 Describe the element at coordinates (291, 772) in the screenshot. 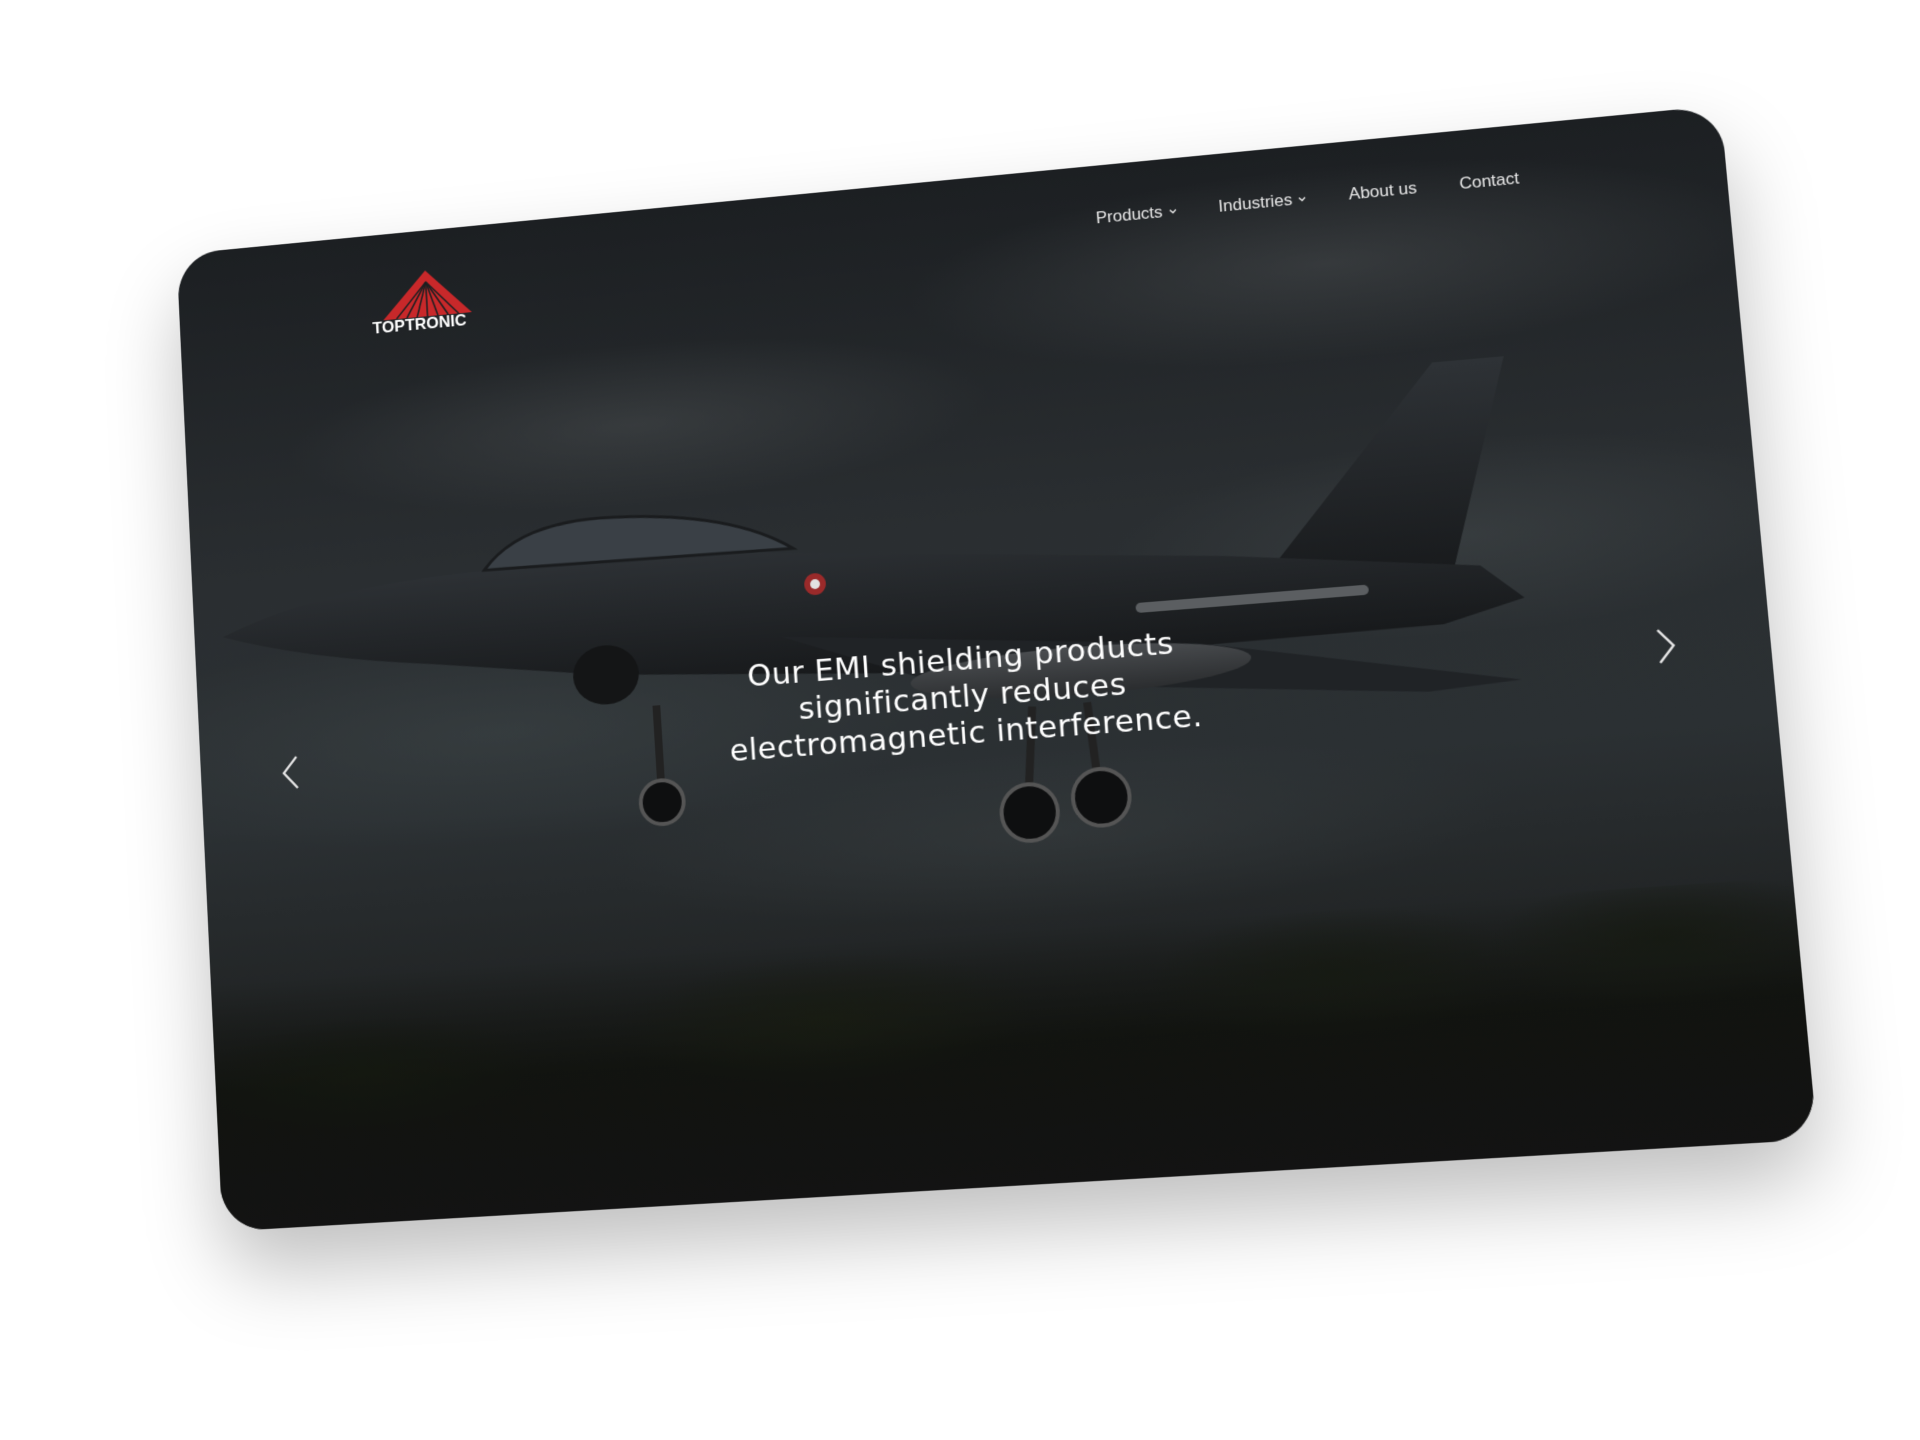

I see `chevron-left-icon` at that location.